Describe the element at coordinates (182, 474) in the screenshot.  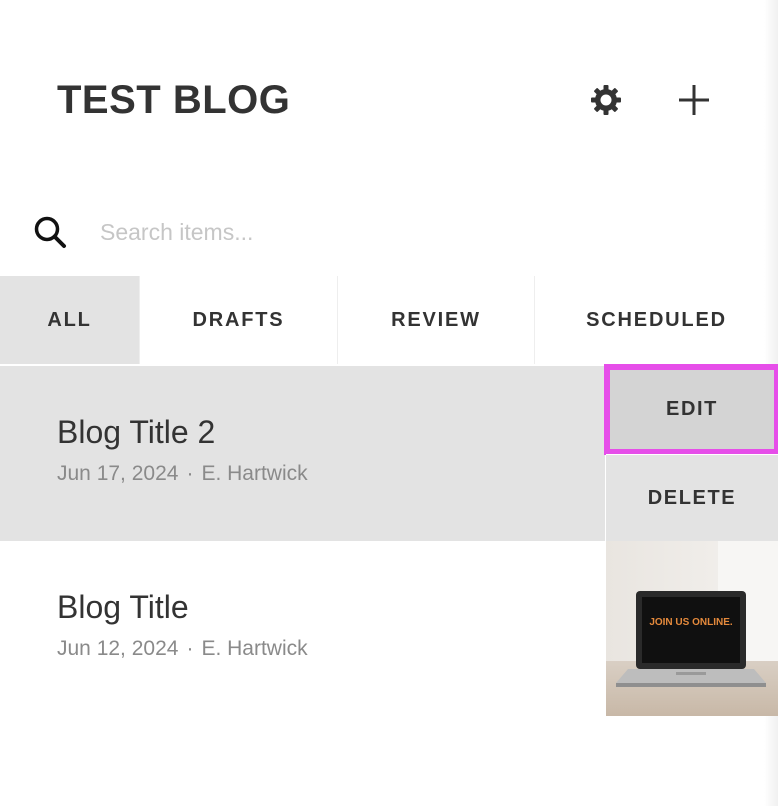
I see `post-meta: Jun 17, 2024 · E. Hartwick` at that location.